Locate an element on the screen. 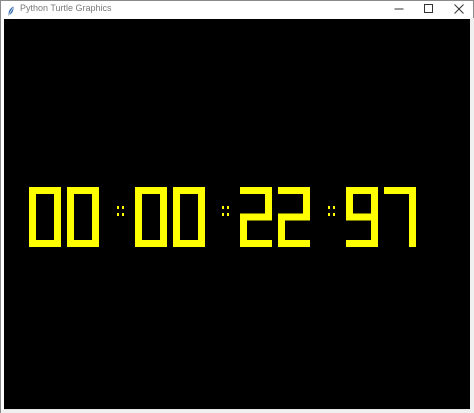 This screenshot has height=413, width=474. window-title: Python Turtle Graphics is located at coordinates (66, 8).